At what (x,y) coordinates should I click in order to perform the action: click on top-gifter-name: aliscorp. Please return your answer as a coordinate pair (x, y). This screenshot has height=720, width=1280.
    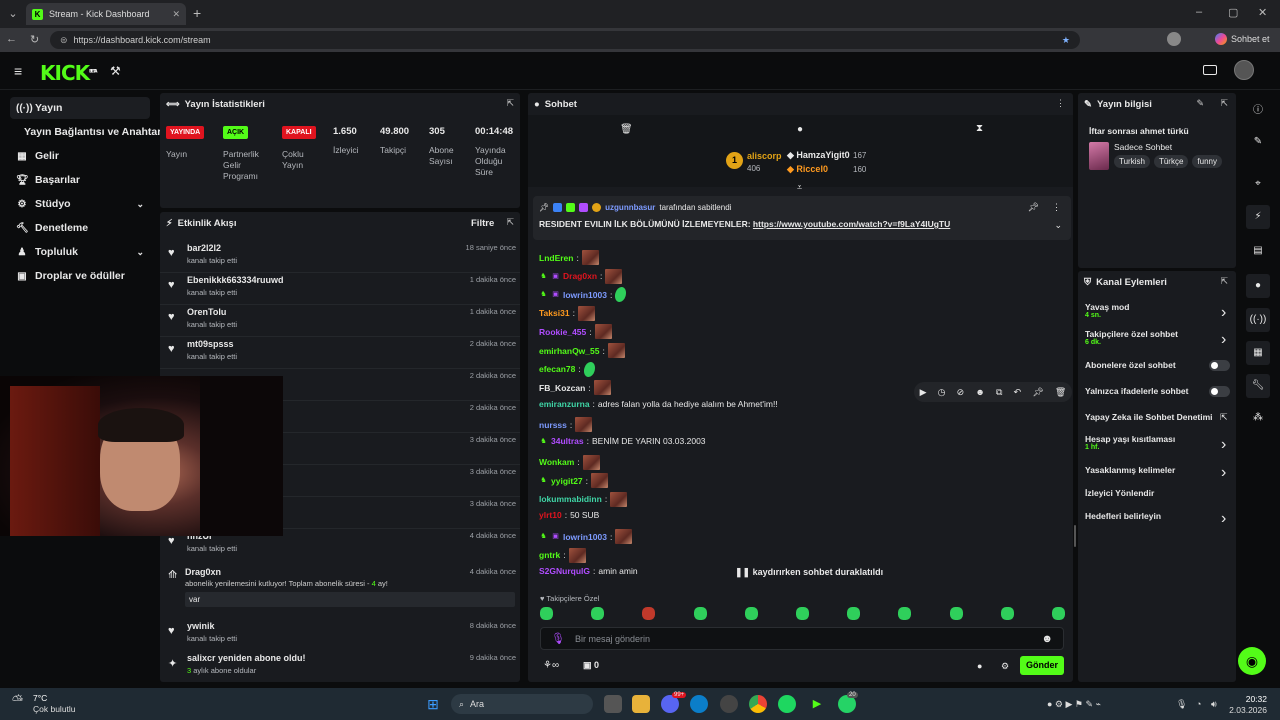
    Looking at the image, I should click on (764, 156).